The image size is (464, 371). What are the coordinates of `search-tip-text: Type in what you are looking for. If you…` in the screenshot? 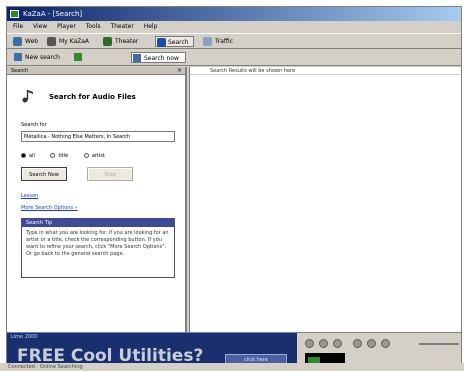 It's located at (97, 243).